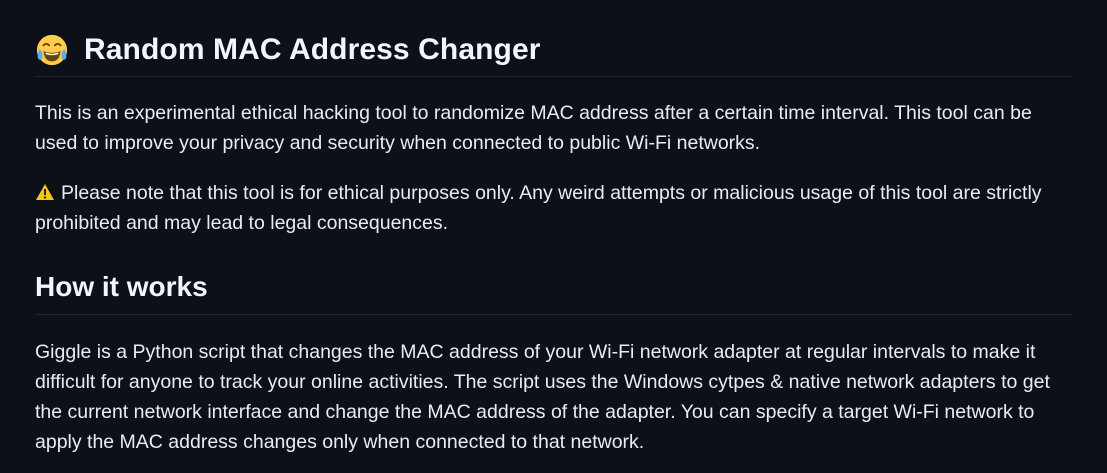  What do you see at coordinates (554, 50) in the screenshot?
I see `title-row: Random MAC Address Changer` at bounding box center [554, 50].